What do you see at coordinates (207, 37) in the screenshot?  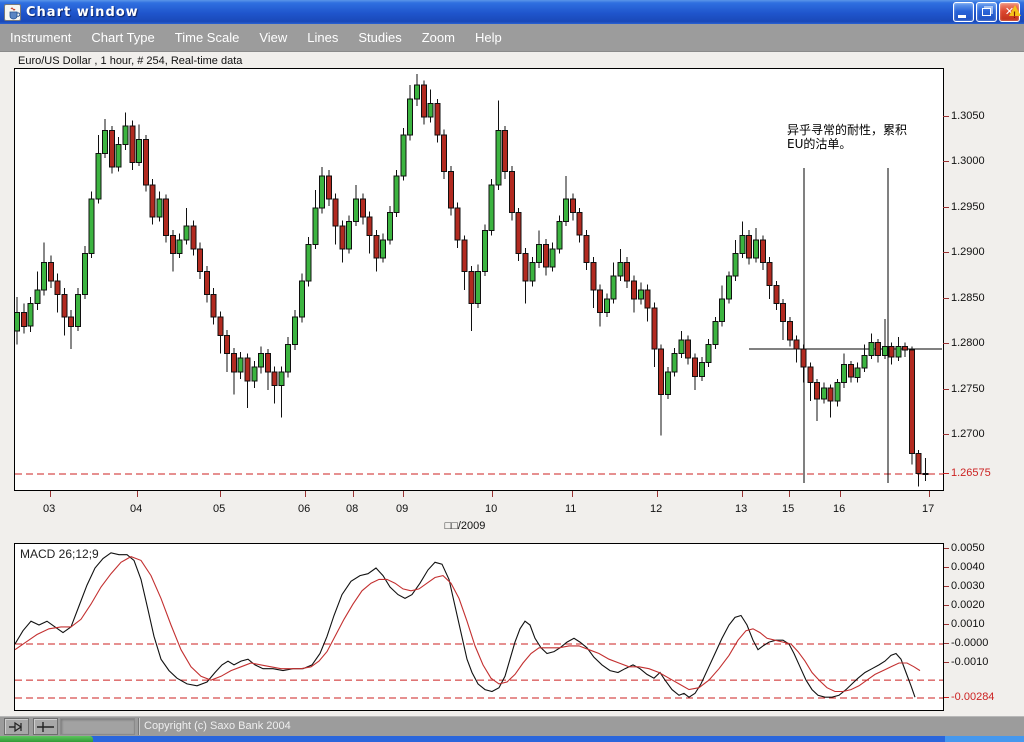 I see `menu-time-scale: Time Scale` at bounding box center [207, 37].